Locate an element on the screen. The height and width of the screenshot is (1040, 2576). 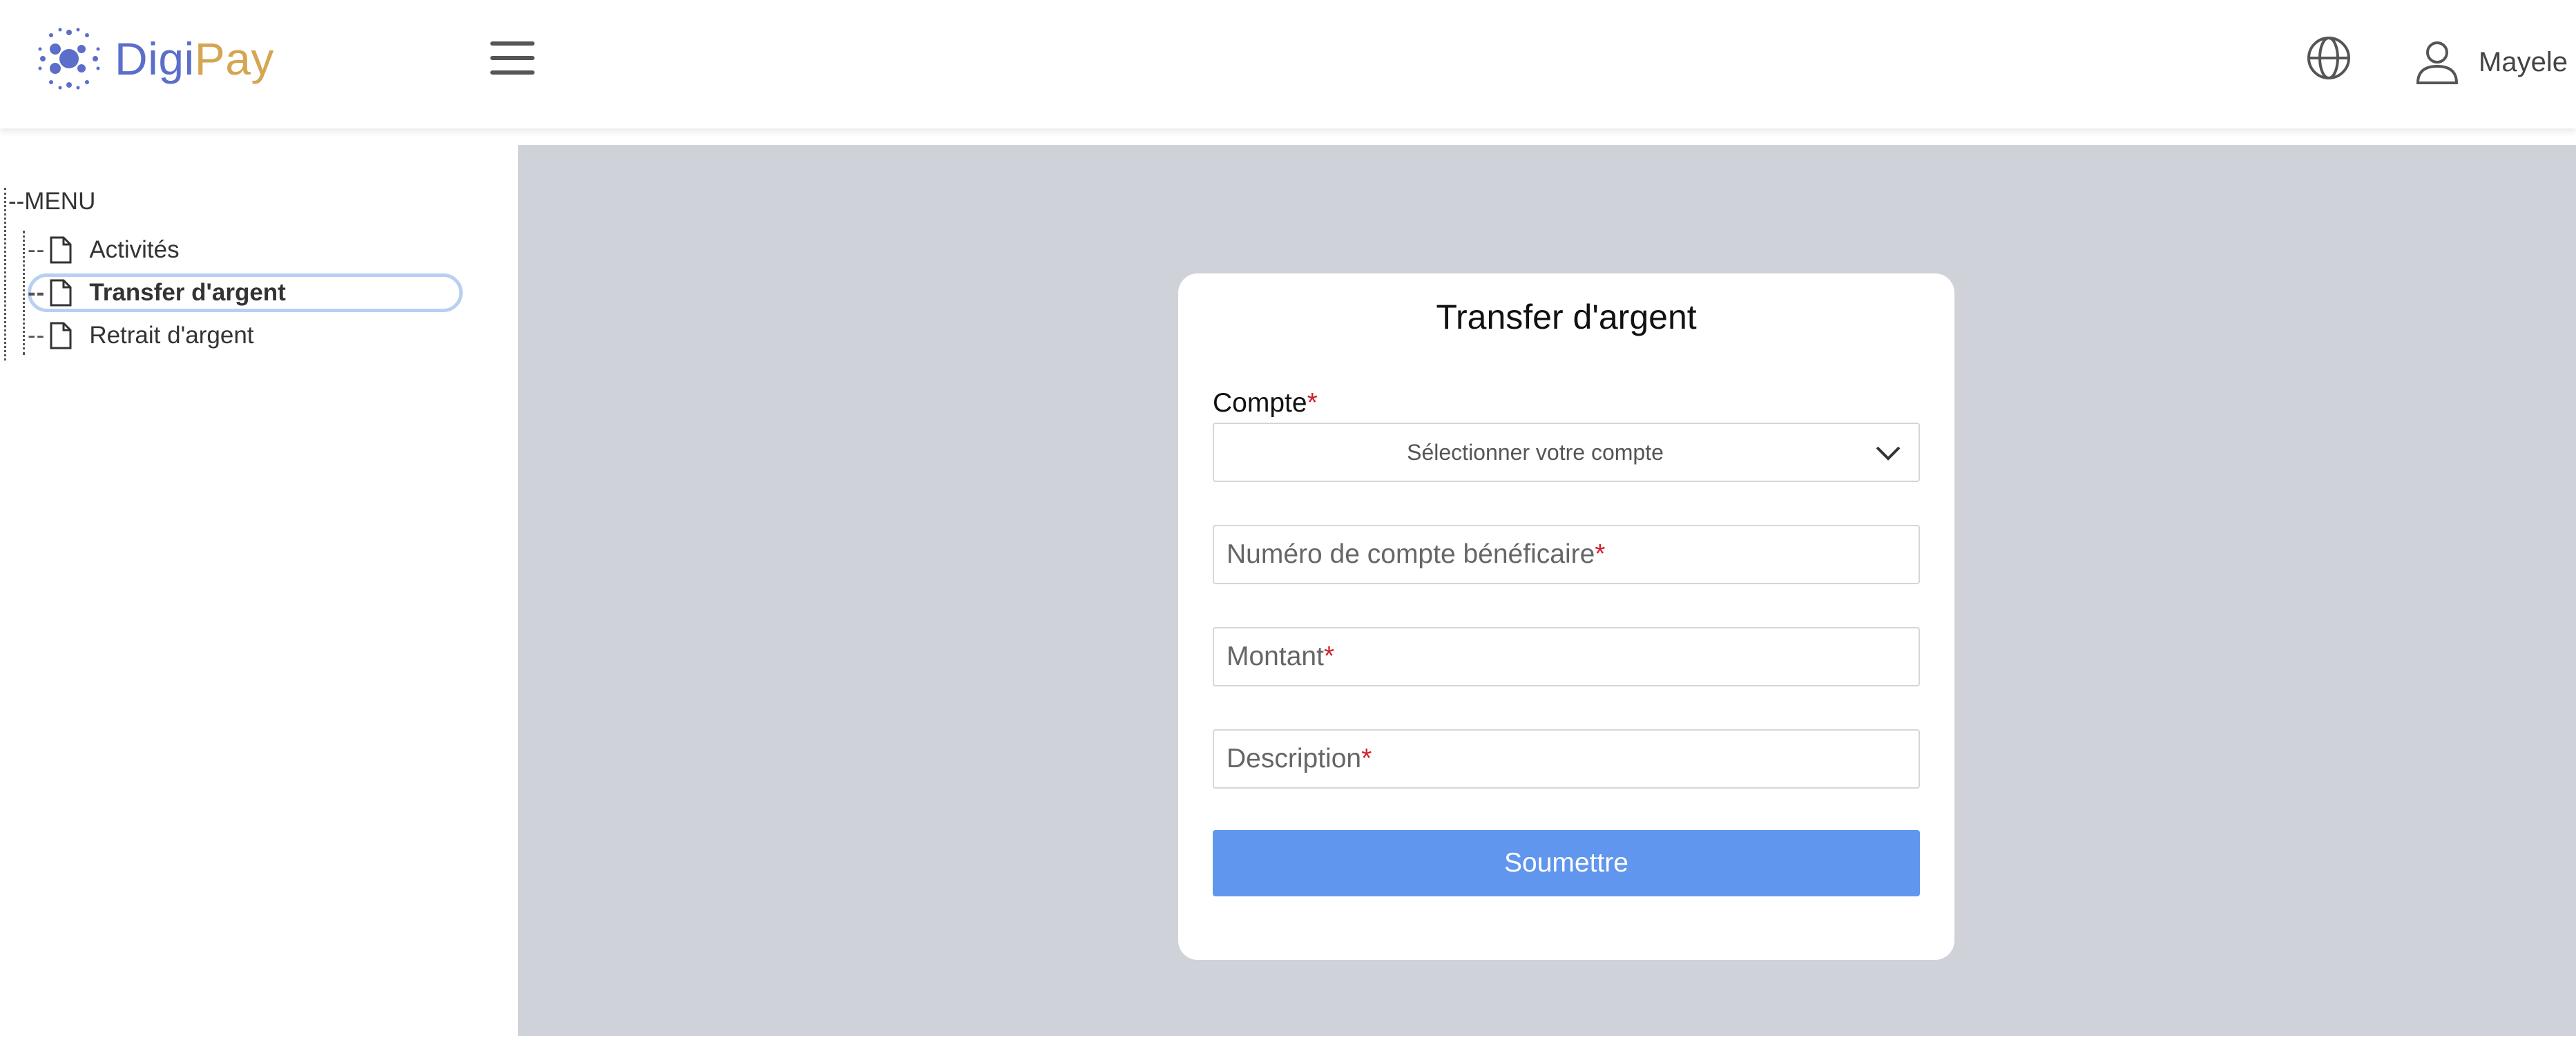
compte-select: Sélectionner votre compte is located at coordinates (1566, 452).